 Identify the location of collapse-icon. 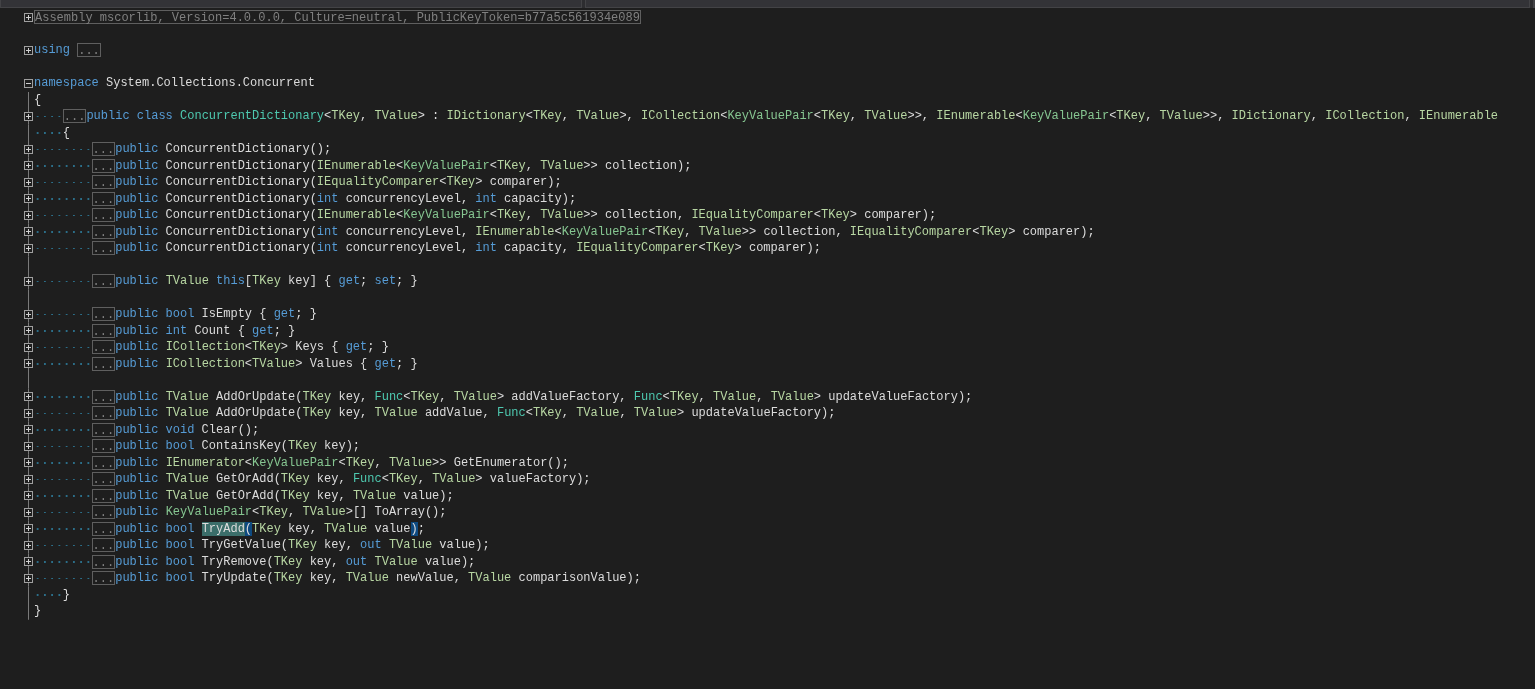
(28, 83).